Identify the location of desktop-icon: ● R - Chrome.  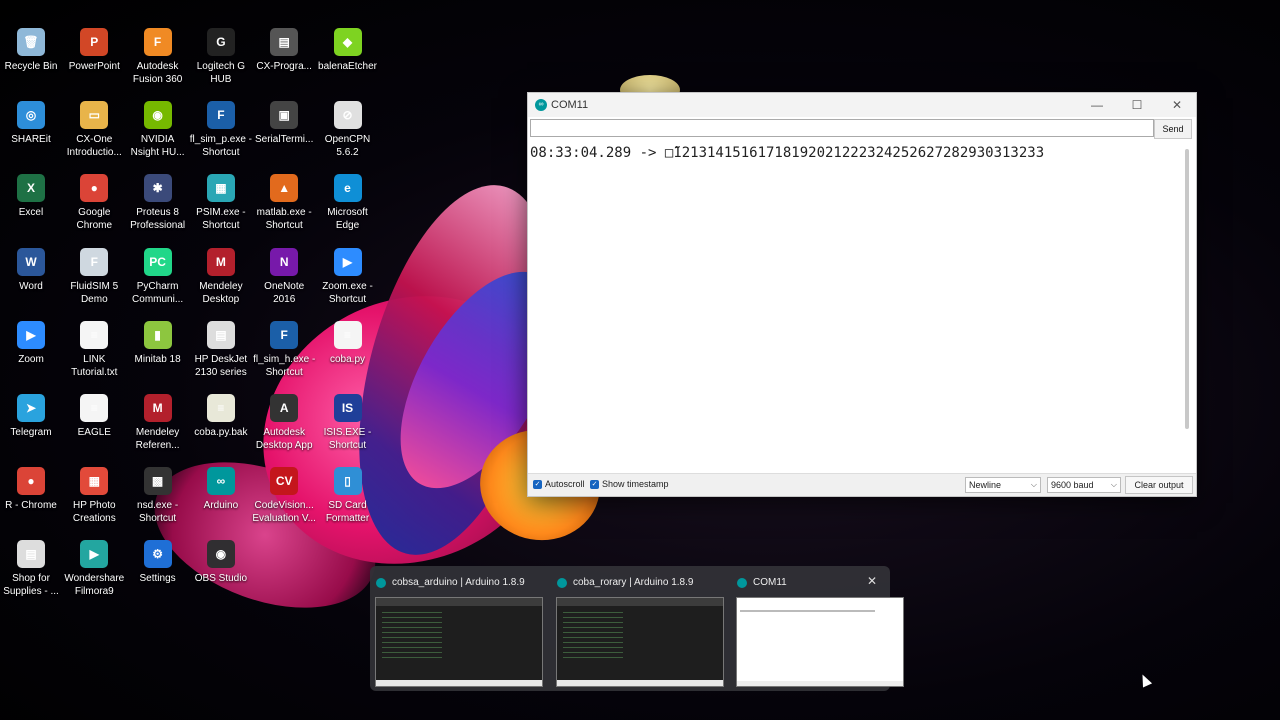
(32, 489).